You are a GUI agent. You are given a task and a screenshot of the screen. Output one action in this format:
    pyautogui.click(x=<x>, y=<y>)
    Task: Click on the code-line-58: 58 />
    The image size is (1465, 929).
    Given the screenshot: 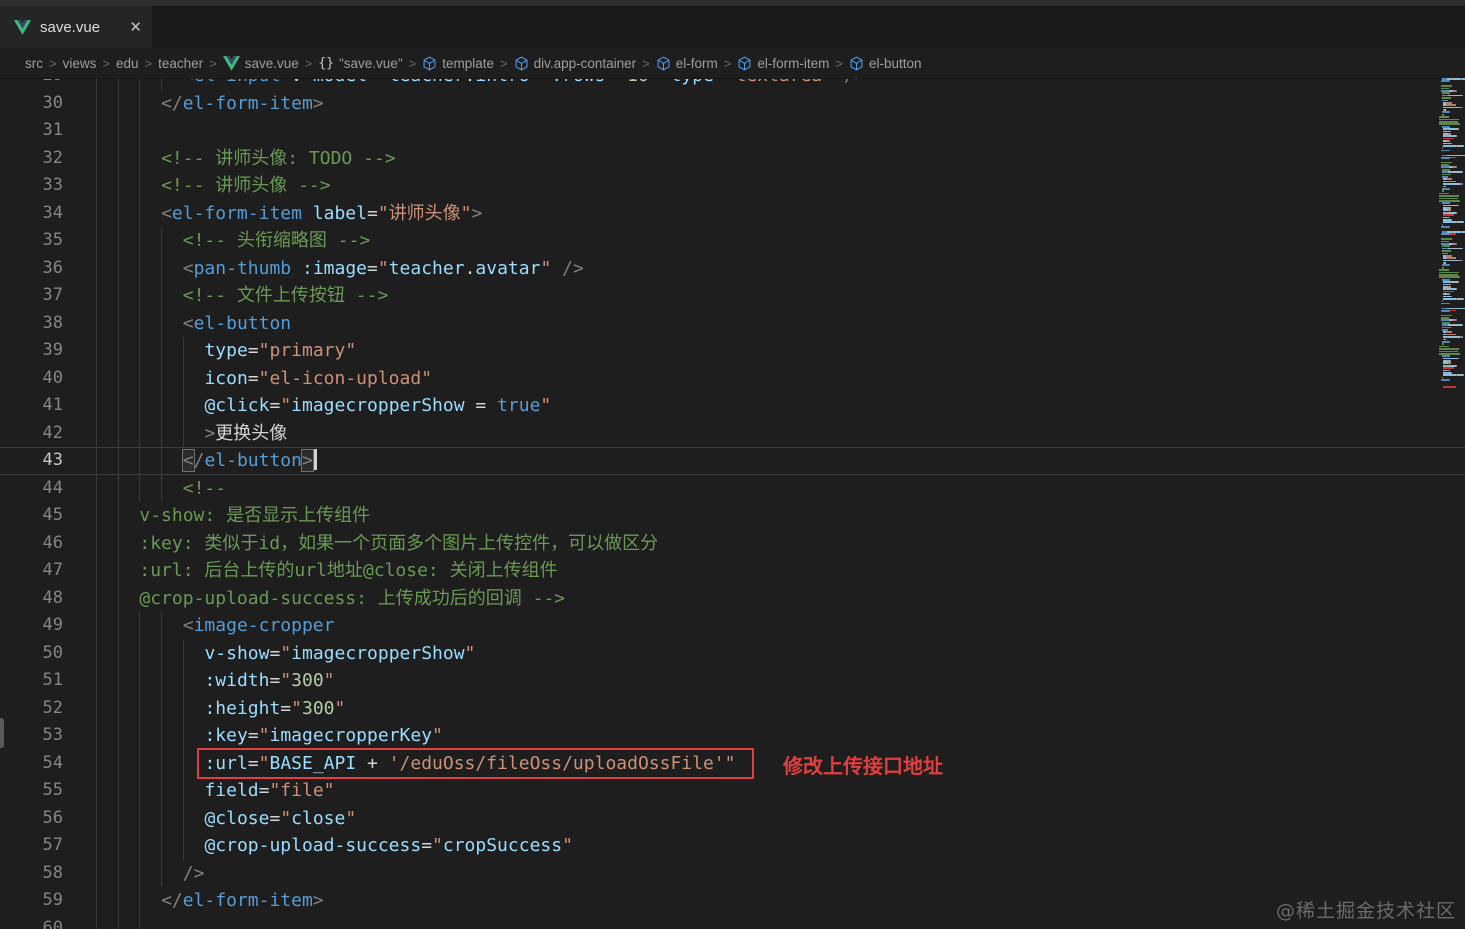 What is the action you would take?
    pyautogui.click(x=732, y=873)
    